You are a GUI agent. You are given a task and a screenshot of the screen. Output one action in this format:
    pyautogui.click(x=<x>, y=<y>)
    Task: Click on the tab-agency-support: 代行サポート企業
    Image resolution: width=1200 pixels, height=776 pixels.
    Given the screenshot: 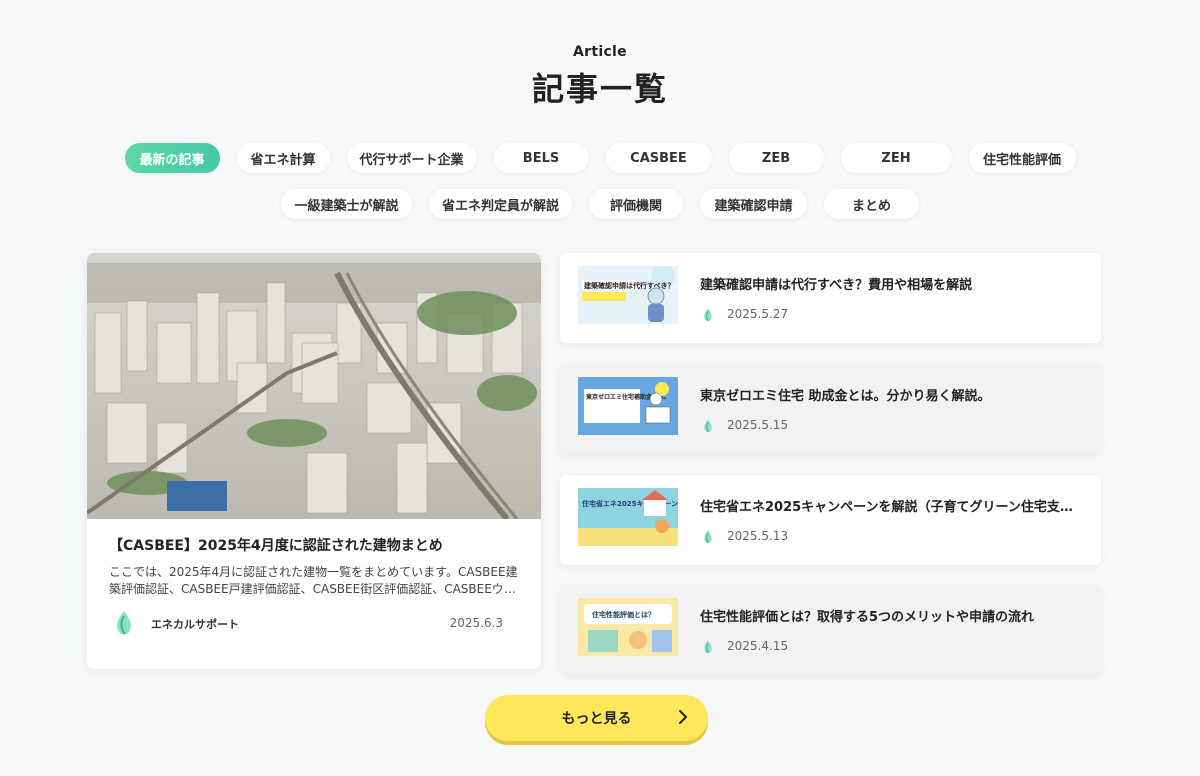 What is the action you would take?
    pyautogui.click(x=411, y=158)
    